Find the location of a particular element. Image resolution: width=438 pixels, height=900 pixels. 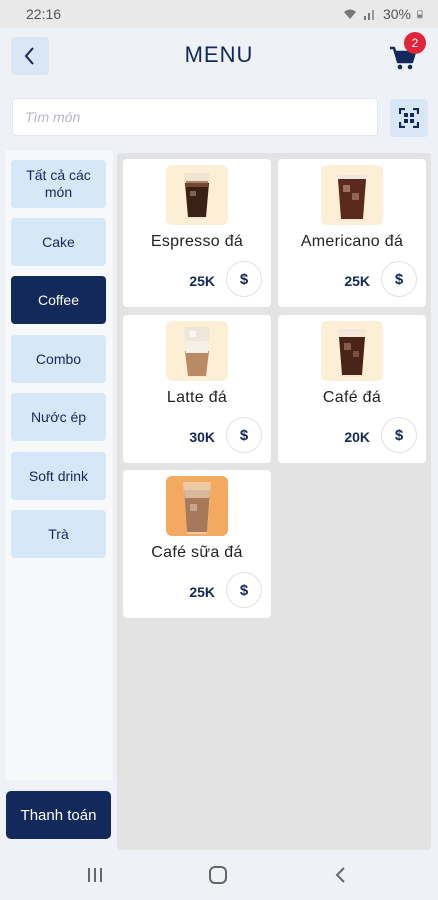

back-icon is located at coordinates (340, 875).